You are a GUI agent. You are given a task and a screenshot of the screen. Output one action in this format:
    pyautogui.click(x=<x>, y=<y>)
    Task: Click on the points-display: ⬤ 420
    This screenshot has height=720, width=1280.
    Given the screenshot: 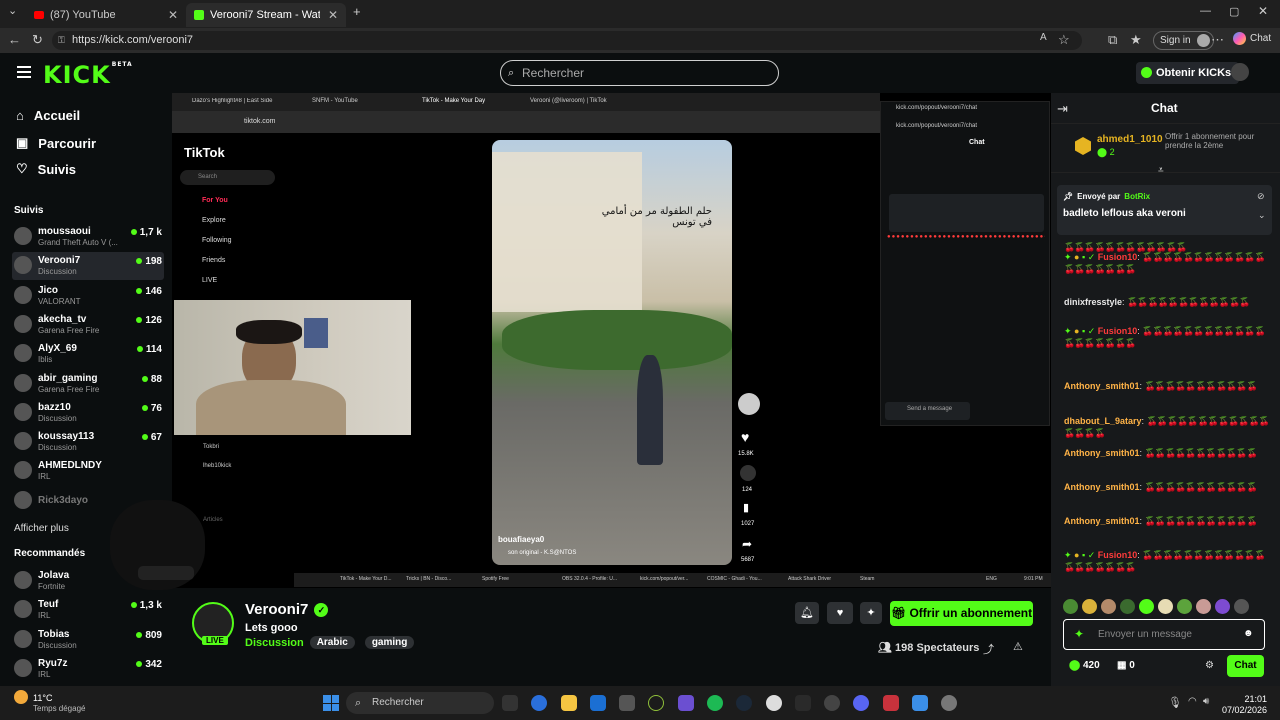 What is the action you would take?
    pyautogui.click(x=1084, y=665)
    